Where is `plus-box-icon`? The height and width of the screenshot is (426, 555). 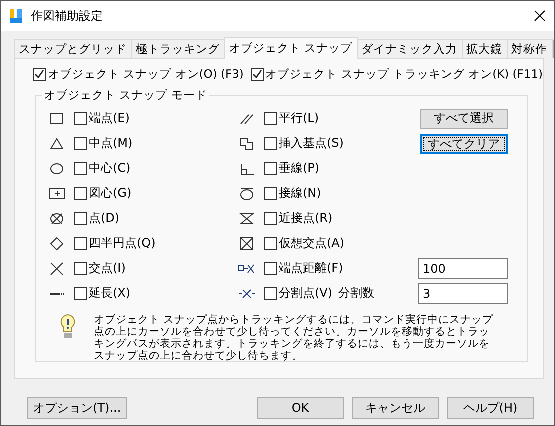
plus-box-icon is located at coordinates (57, 194).